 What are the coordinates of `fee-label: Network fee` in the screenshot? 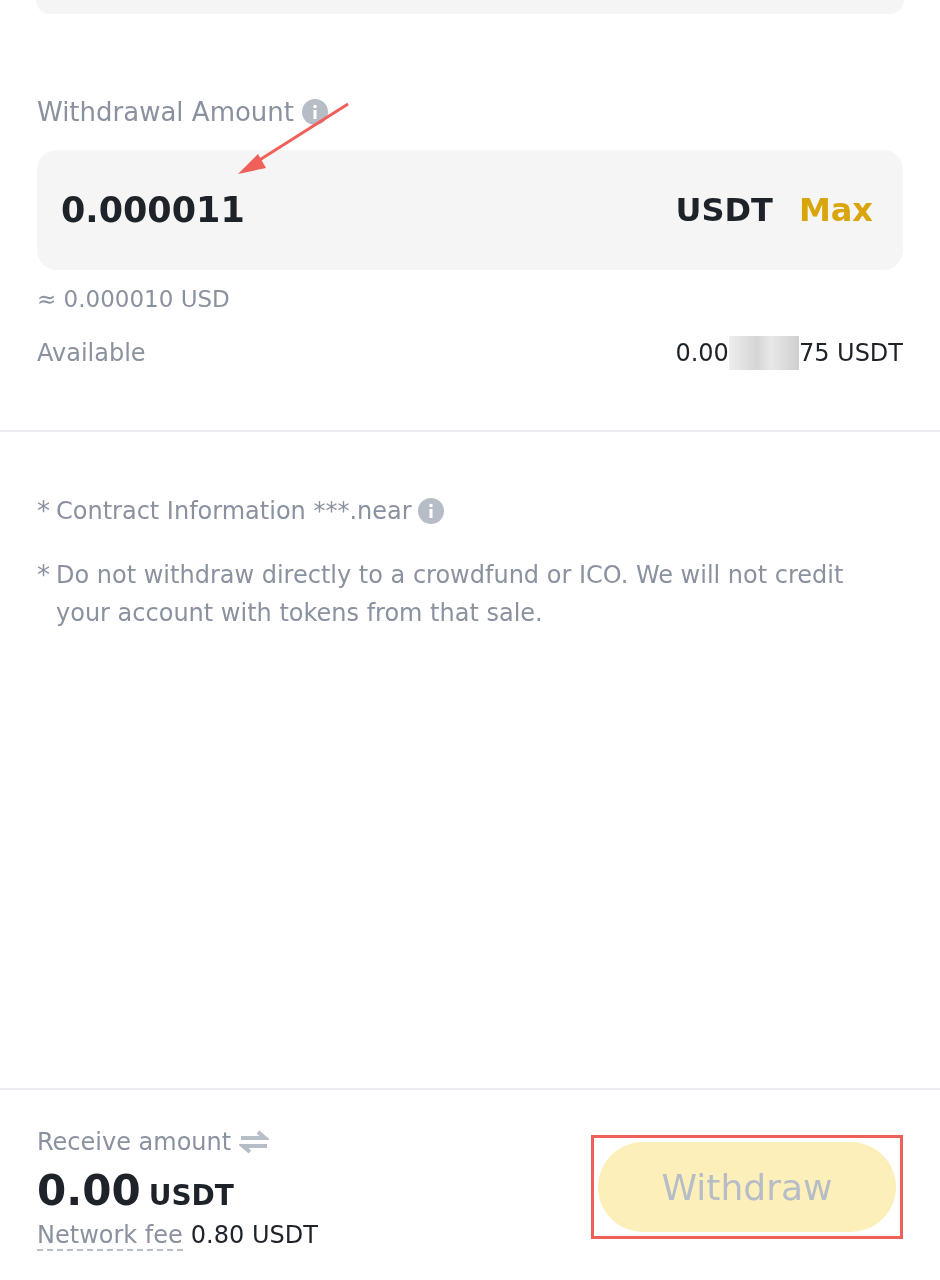 It's located at (110, 1235).